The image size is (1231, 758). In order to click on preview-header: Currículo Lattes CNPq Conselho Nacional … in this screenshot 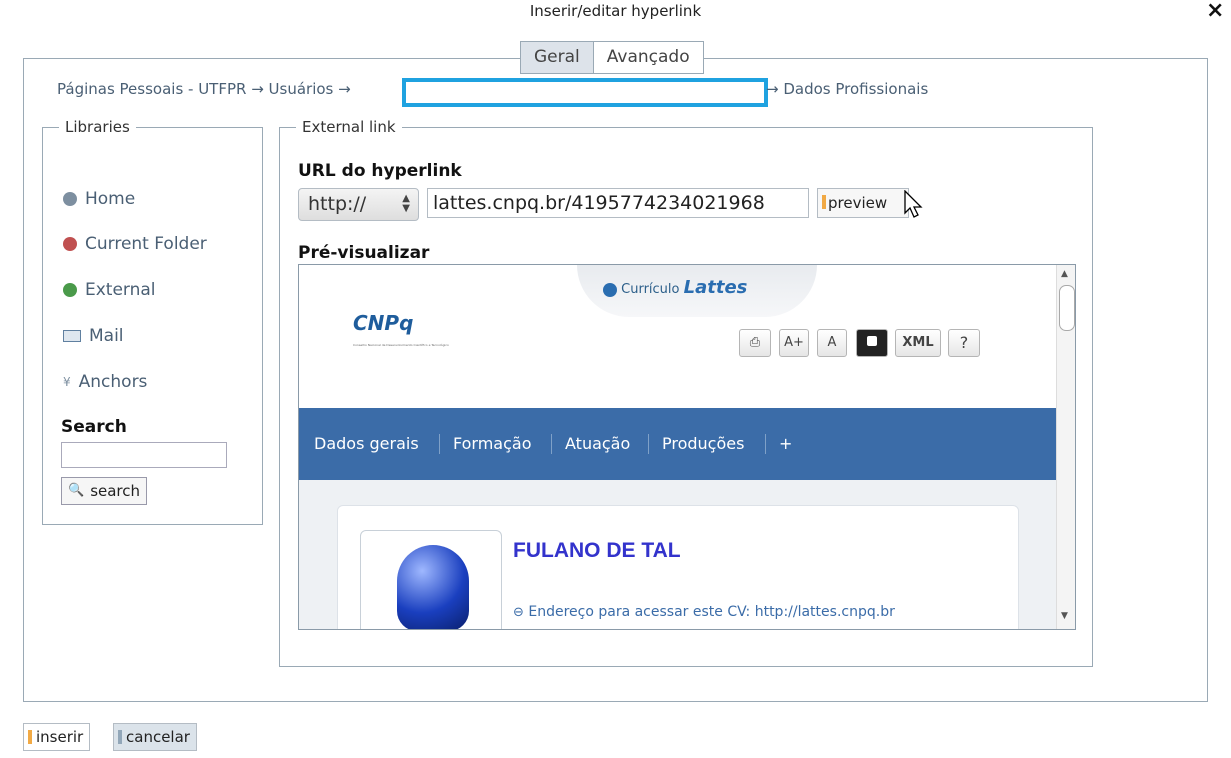, I will do `click(677, 336)`.